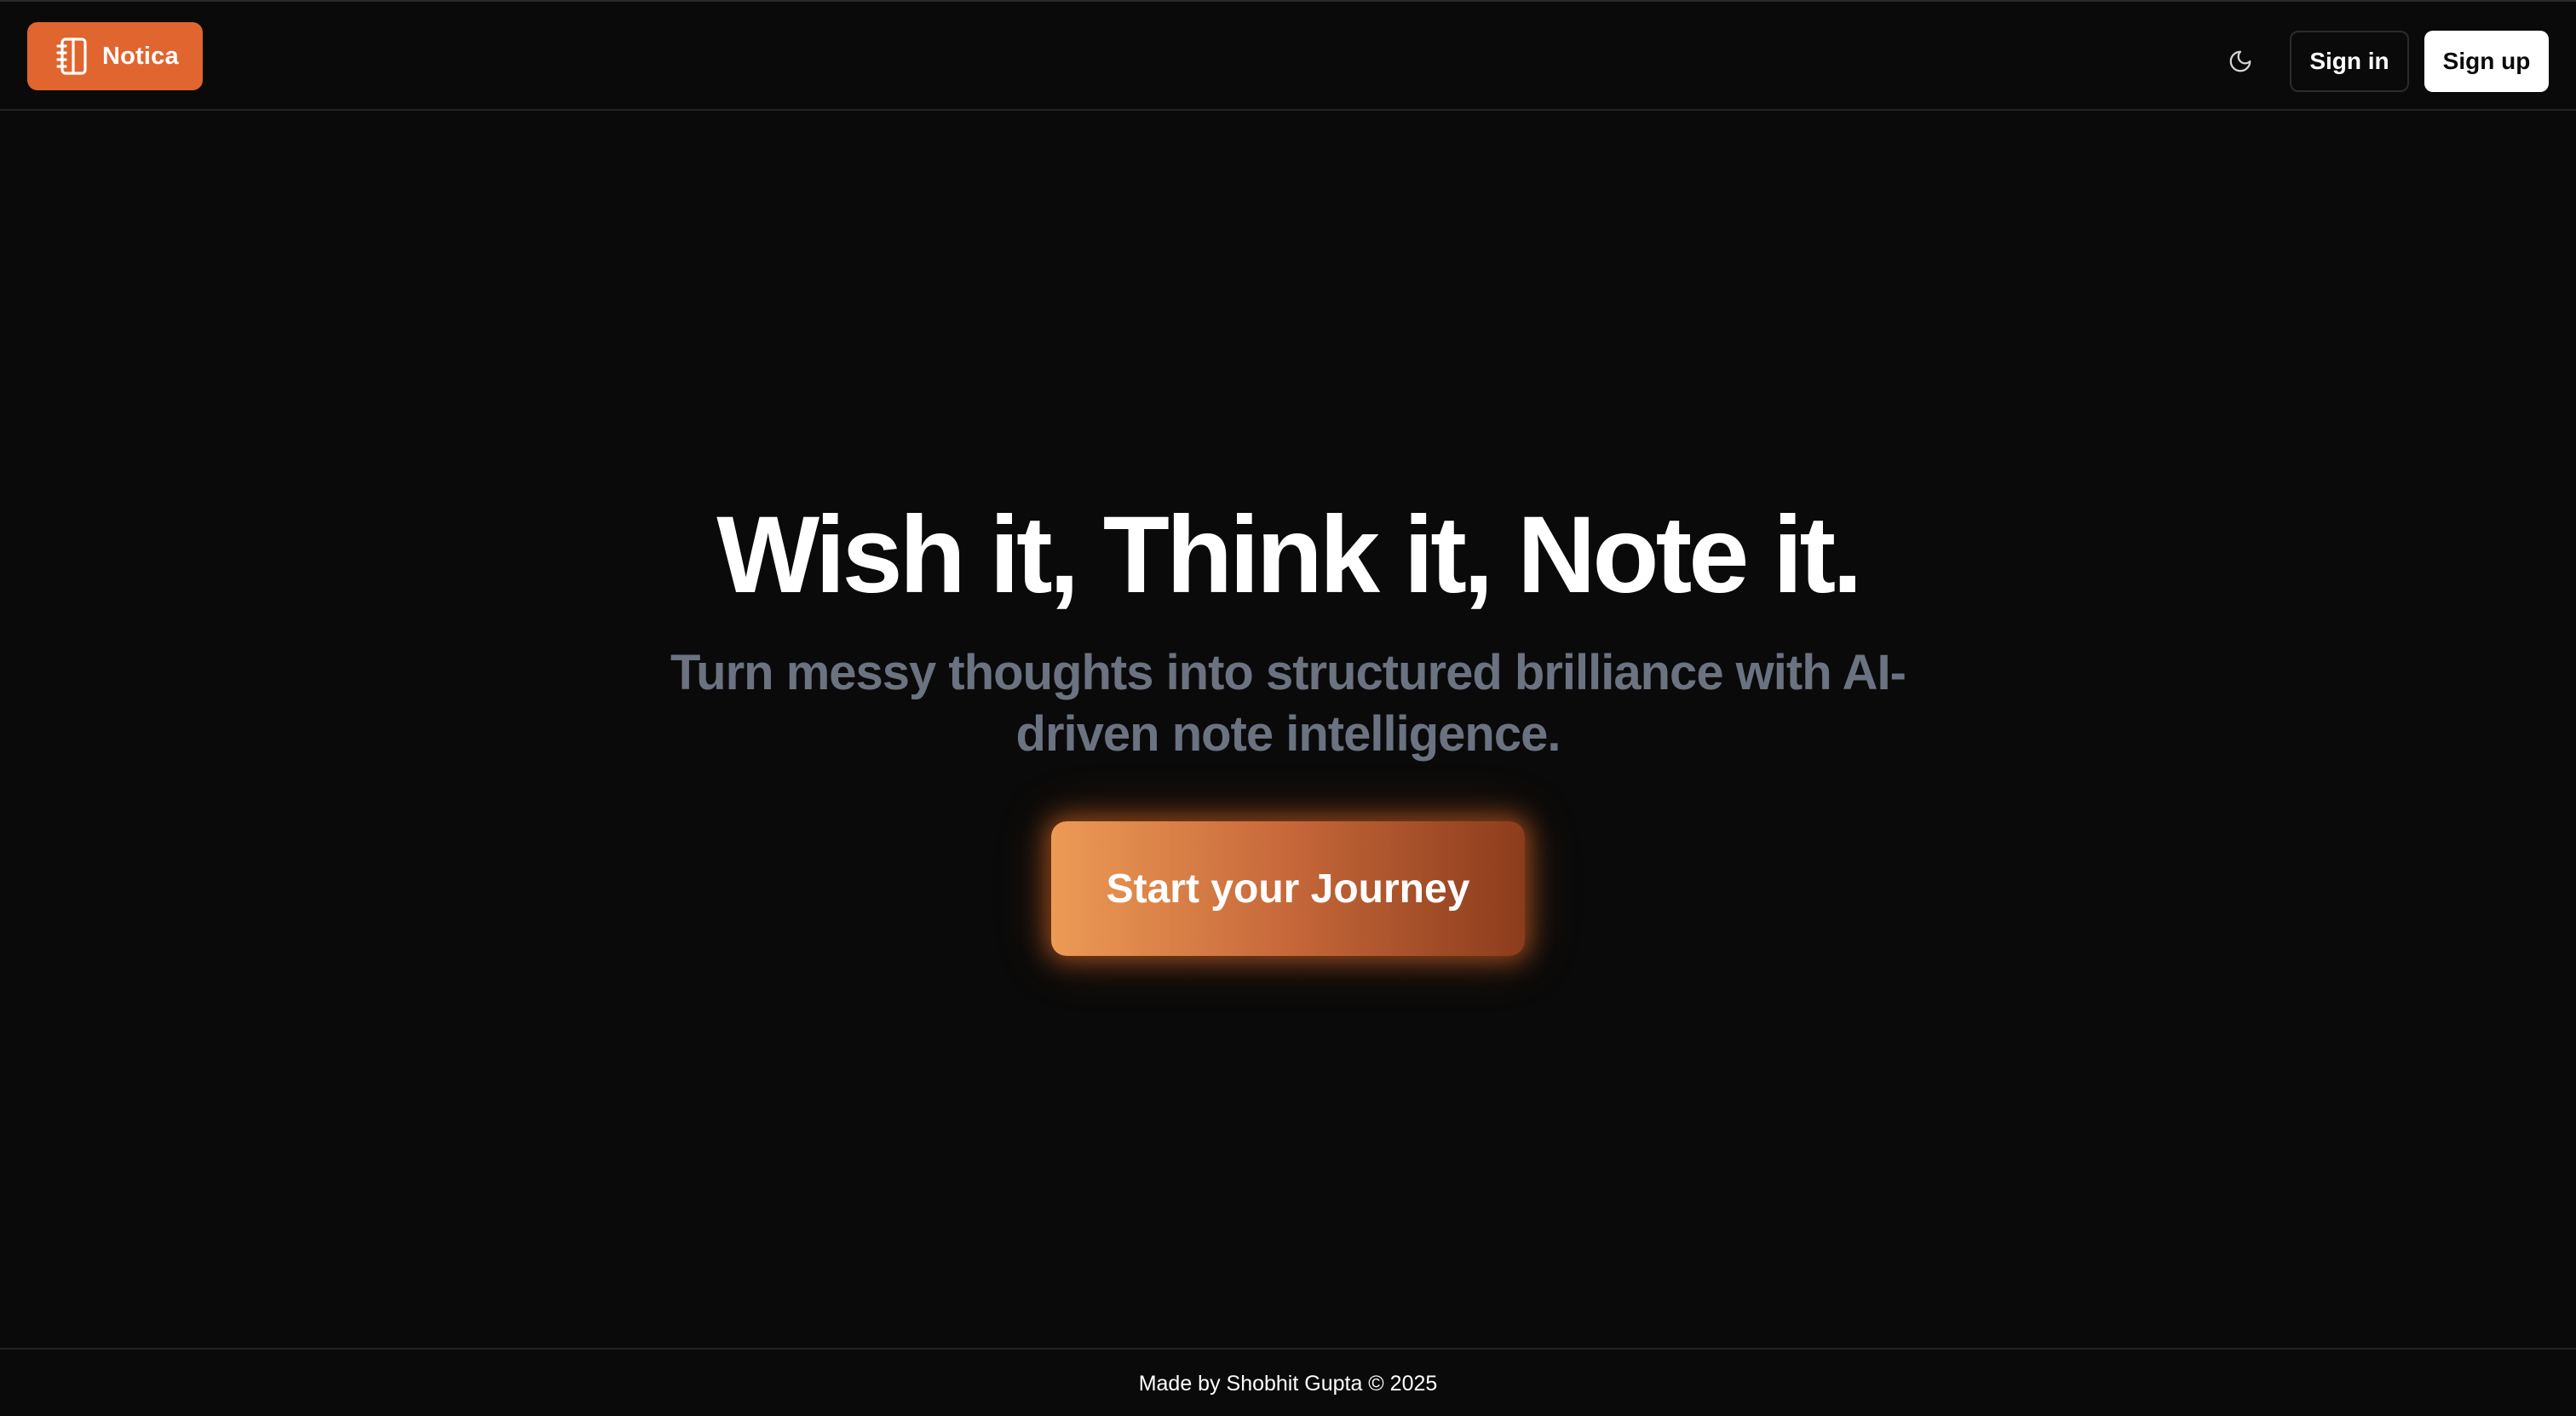 The height and width of the screenshot is (1416, 2576). What do you see at coordinates (2487, 61) in the screenshot?
I see `sign-up-button: Sign up` at bounding box center [2487, 61].